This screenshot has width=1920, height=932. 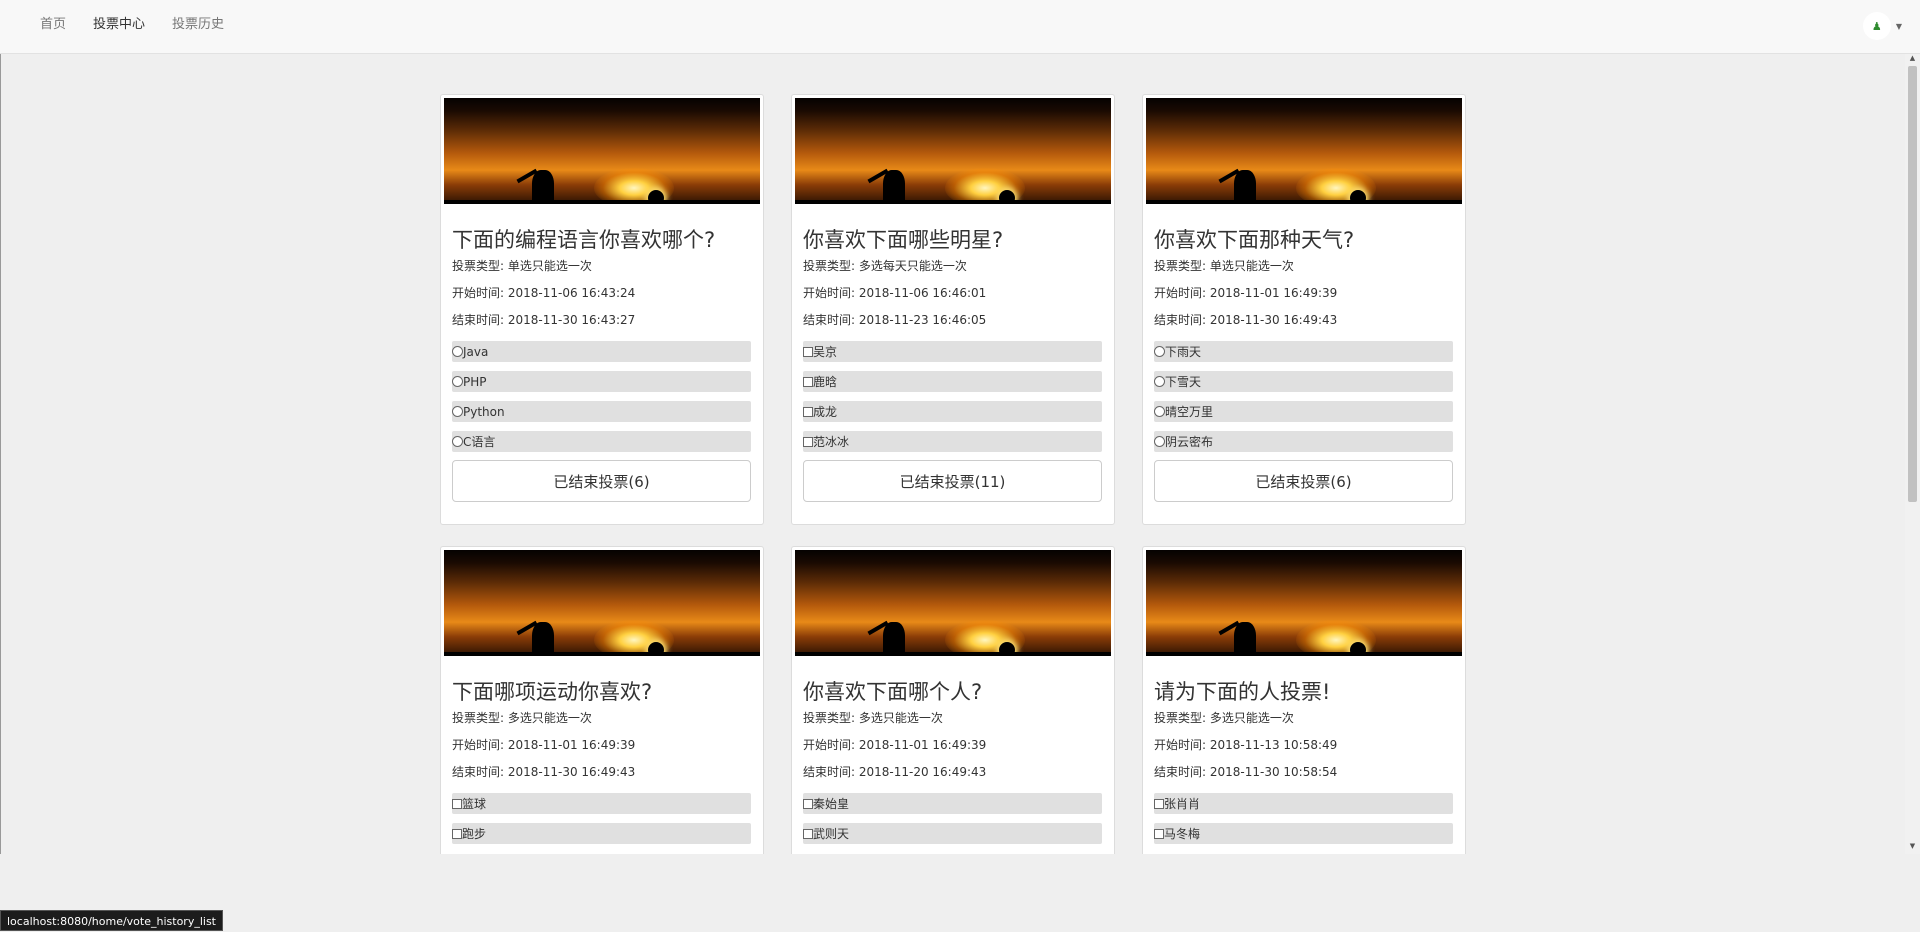 I want to click on scroll-up-arrow-icon: ▲, so click(x=1912, y=60).